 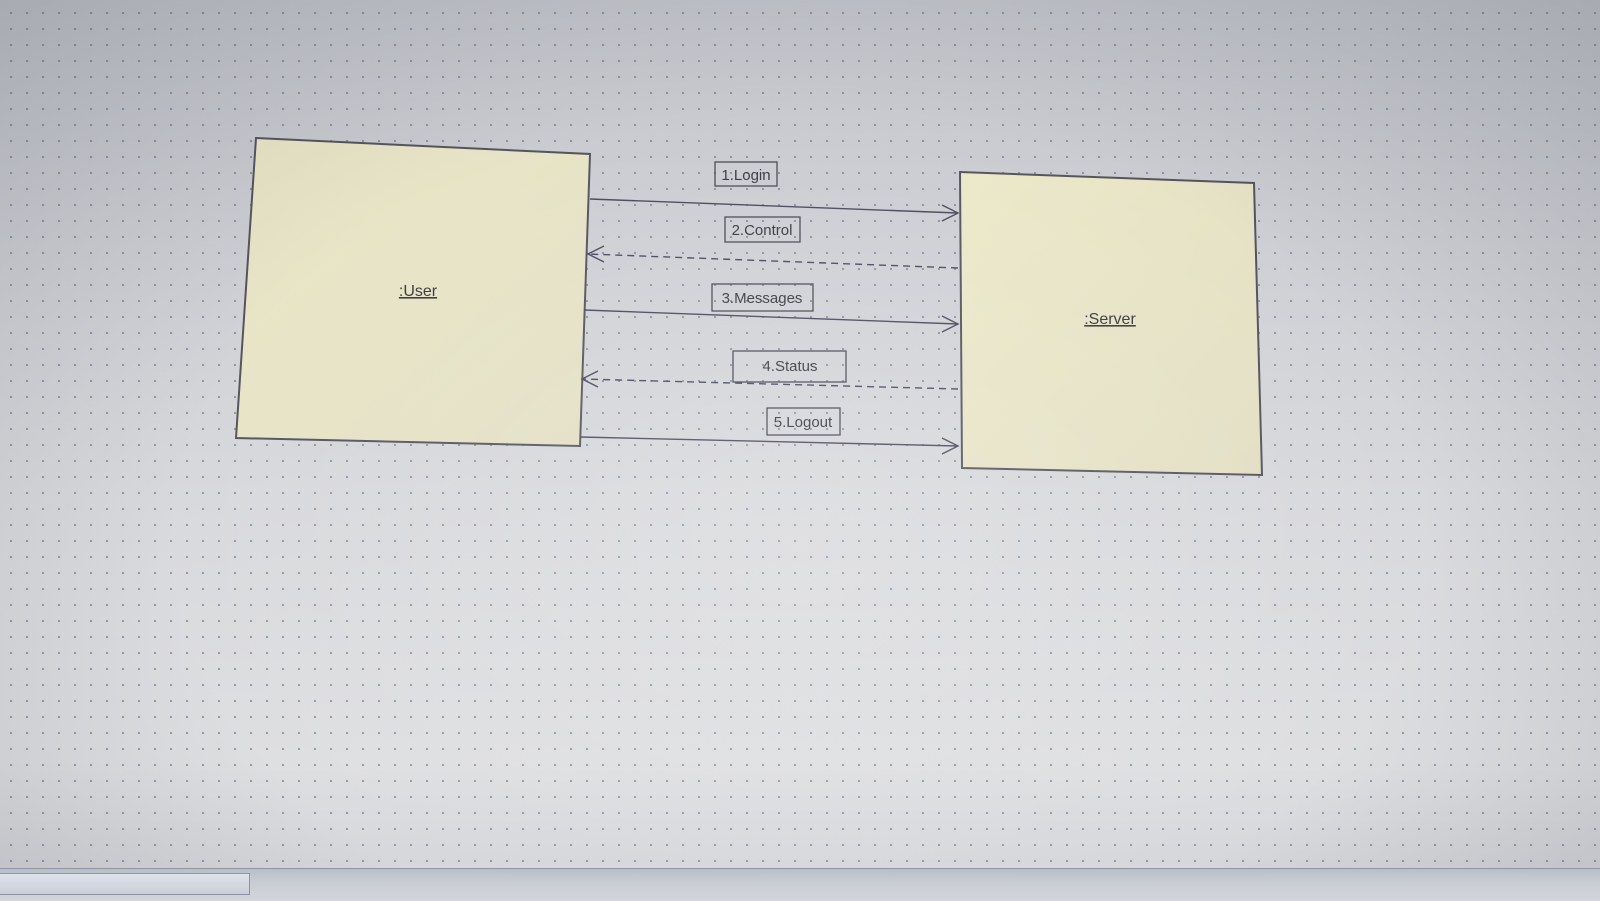 I want to click on message-2-label: 2.Control, so click(x=762, y=230).